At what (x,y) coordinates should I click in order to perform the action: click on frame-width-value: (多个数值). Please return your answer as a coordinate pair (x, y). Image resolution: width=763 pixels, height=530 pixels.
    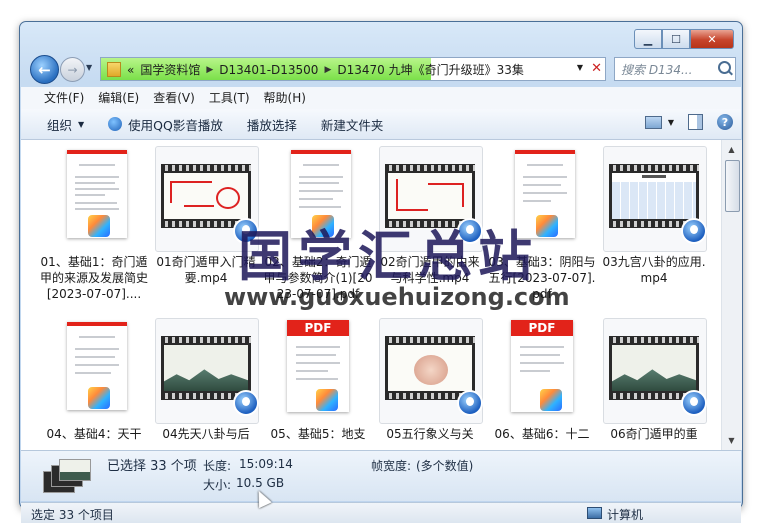
    Looking at the image, I should click on (445, 466).